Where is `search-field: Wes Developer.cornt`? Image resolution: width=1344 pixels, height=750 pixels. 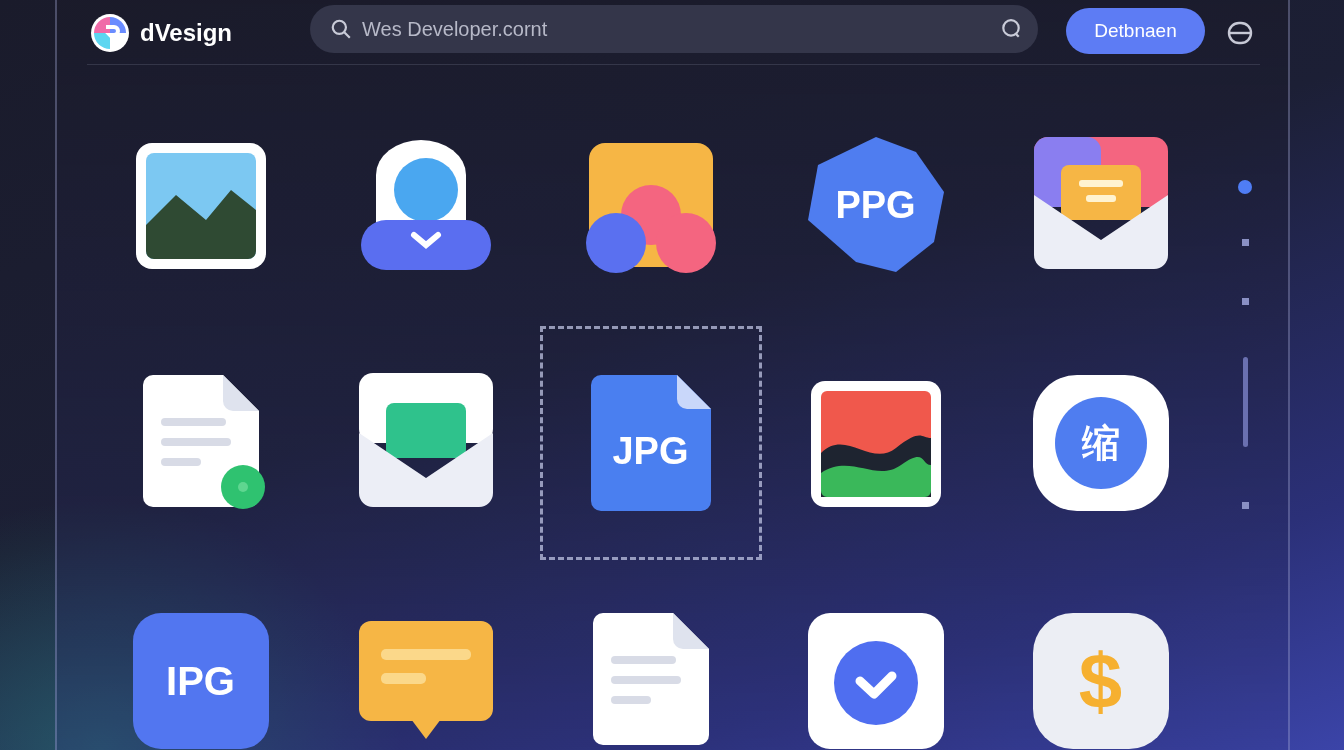
search-field: Wes Developer.cornt is located at coordinates (676, 29).